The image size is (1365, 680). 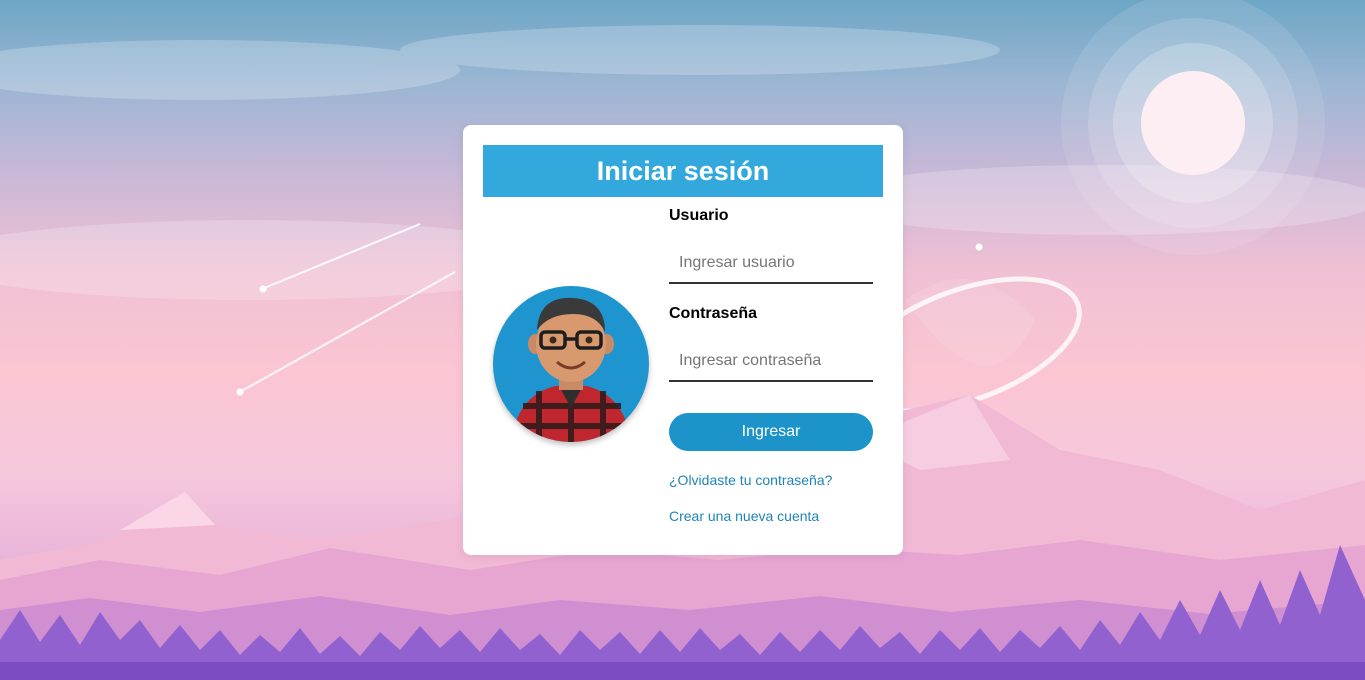 What do you see at coordinates (744, 516) in the screenshot?
I see `create-account-link: Crear una nueva cuenta` at bounding box center [744, 516].